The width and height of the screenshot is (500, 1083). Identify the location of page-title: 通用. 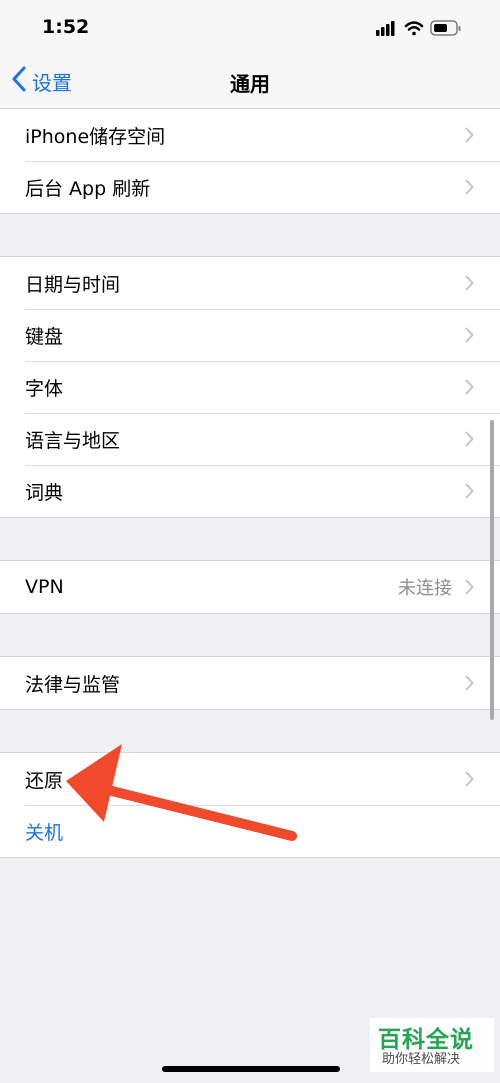
(250, 84).